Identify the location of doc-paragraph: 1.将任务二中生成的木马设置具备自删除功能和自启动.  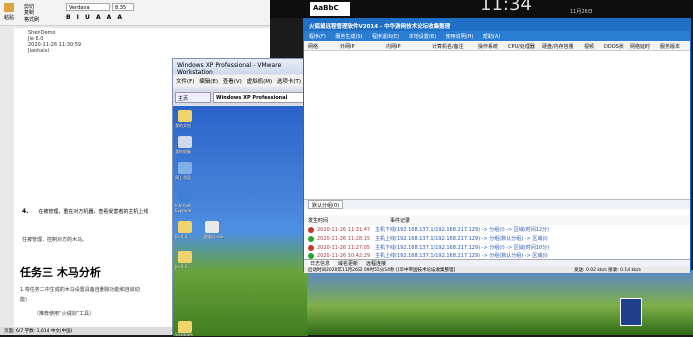
(80, 290).